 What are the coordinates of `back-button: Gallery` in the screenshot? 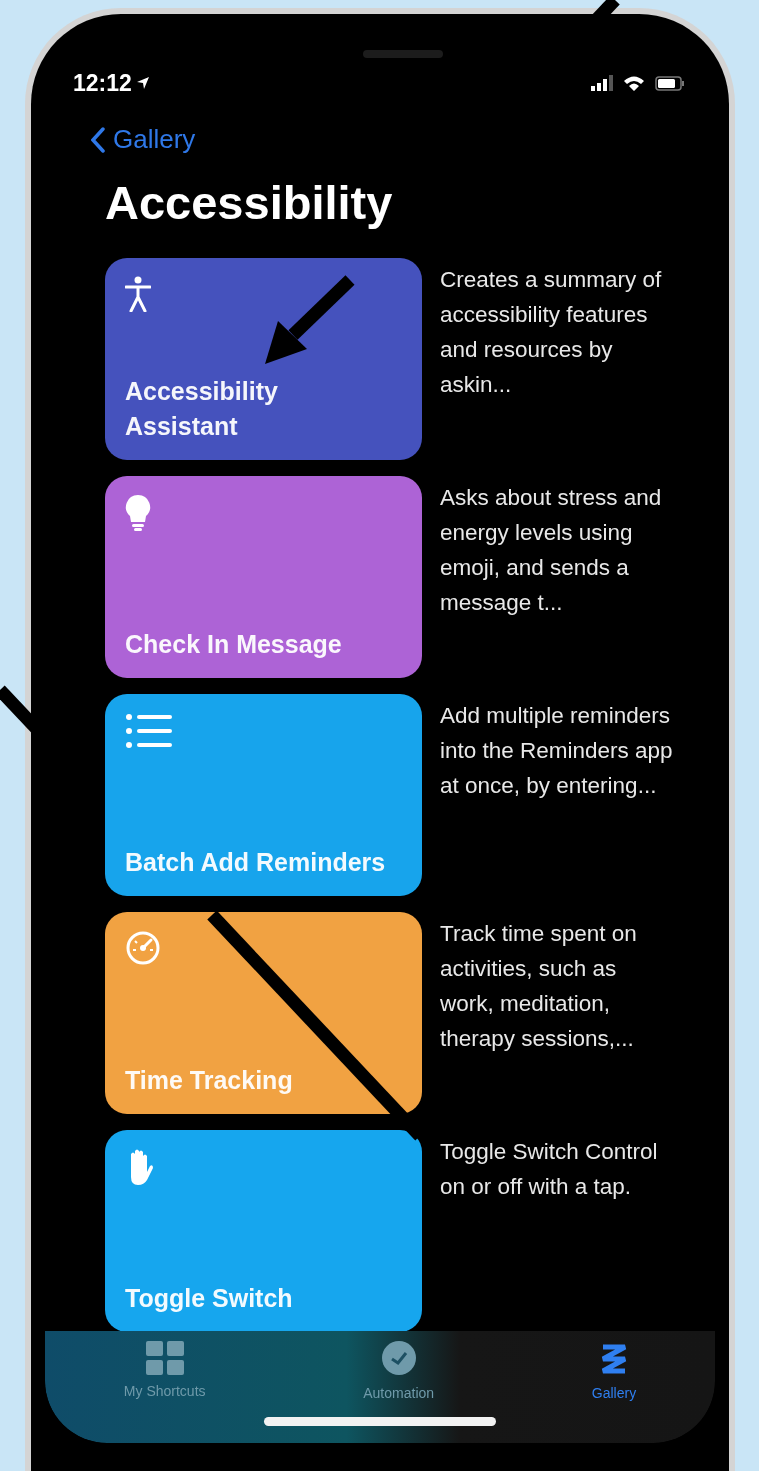 It's located at (143, 139).